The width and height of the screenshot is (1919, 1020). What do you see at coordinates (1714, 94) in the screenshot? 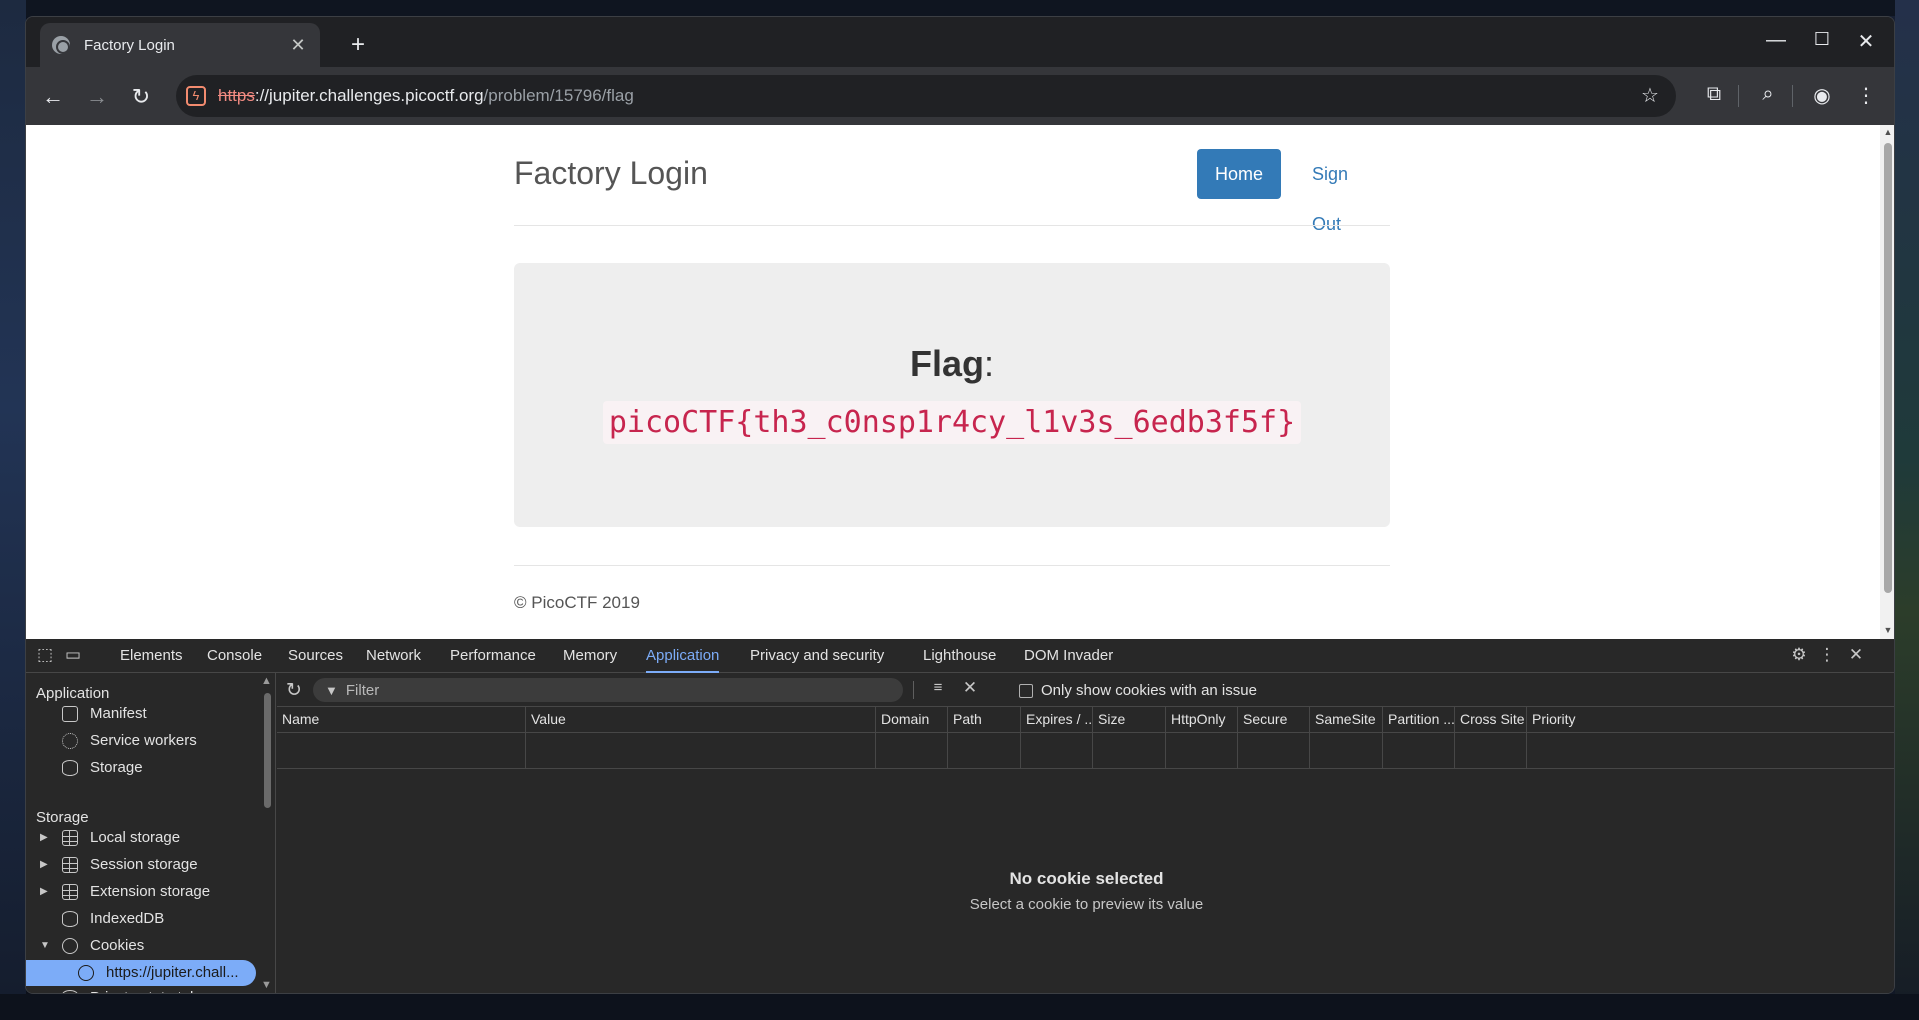
I see `extensions-icon: ⧉` at bounding box center [1714, 94].